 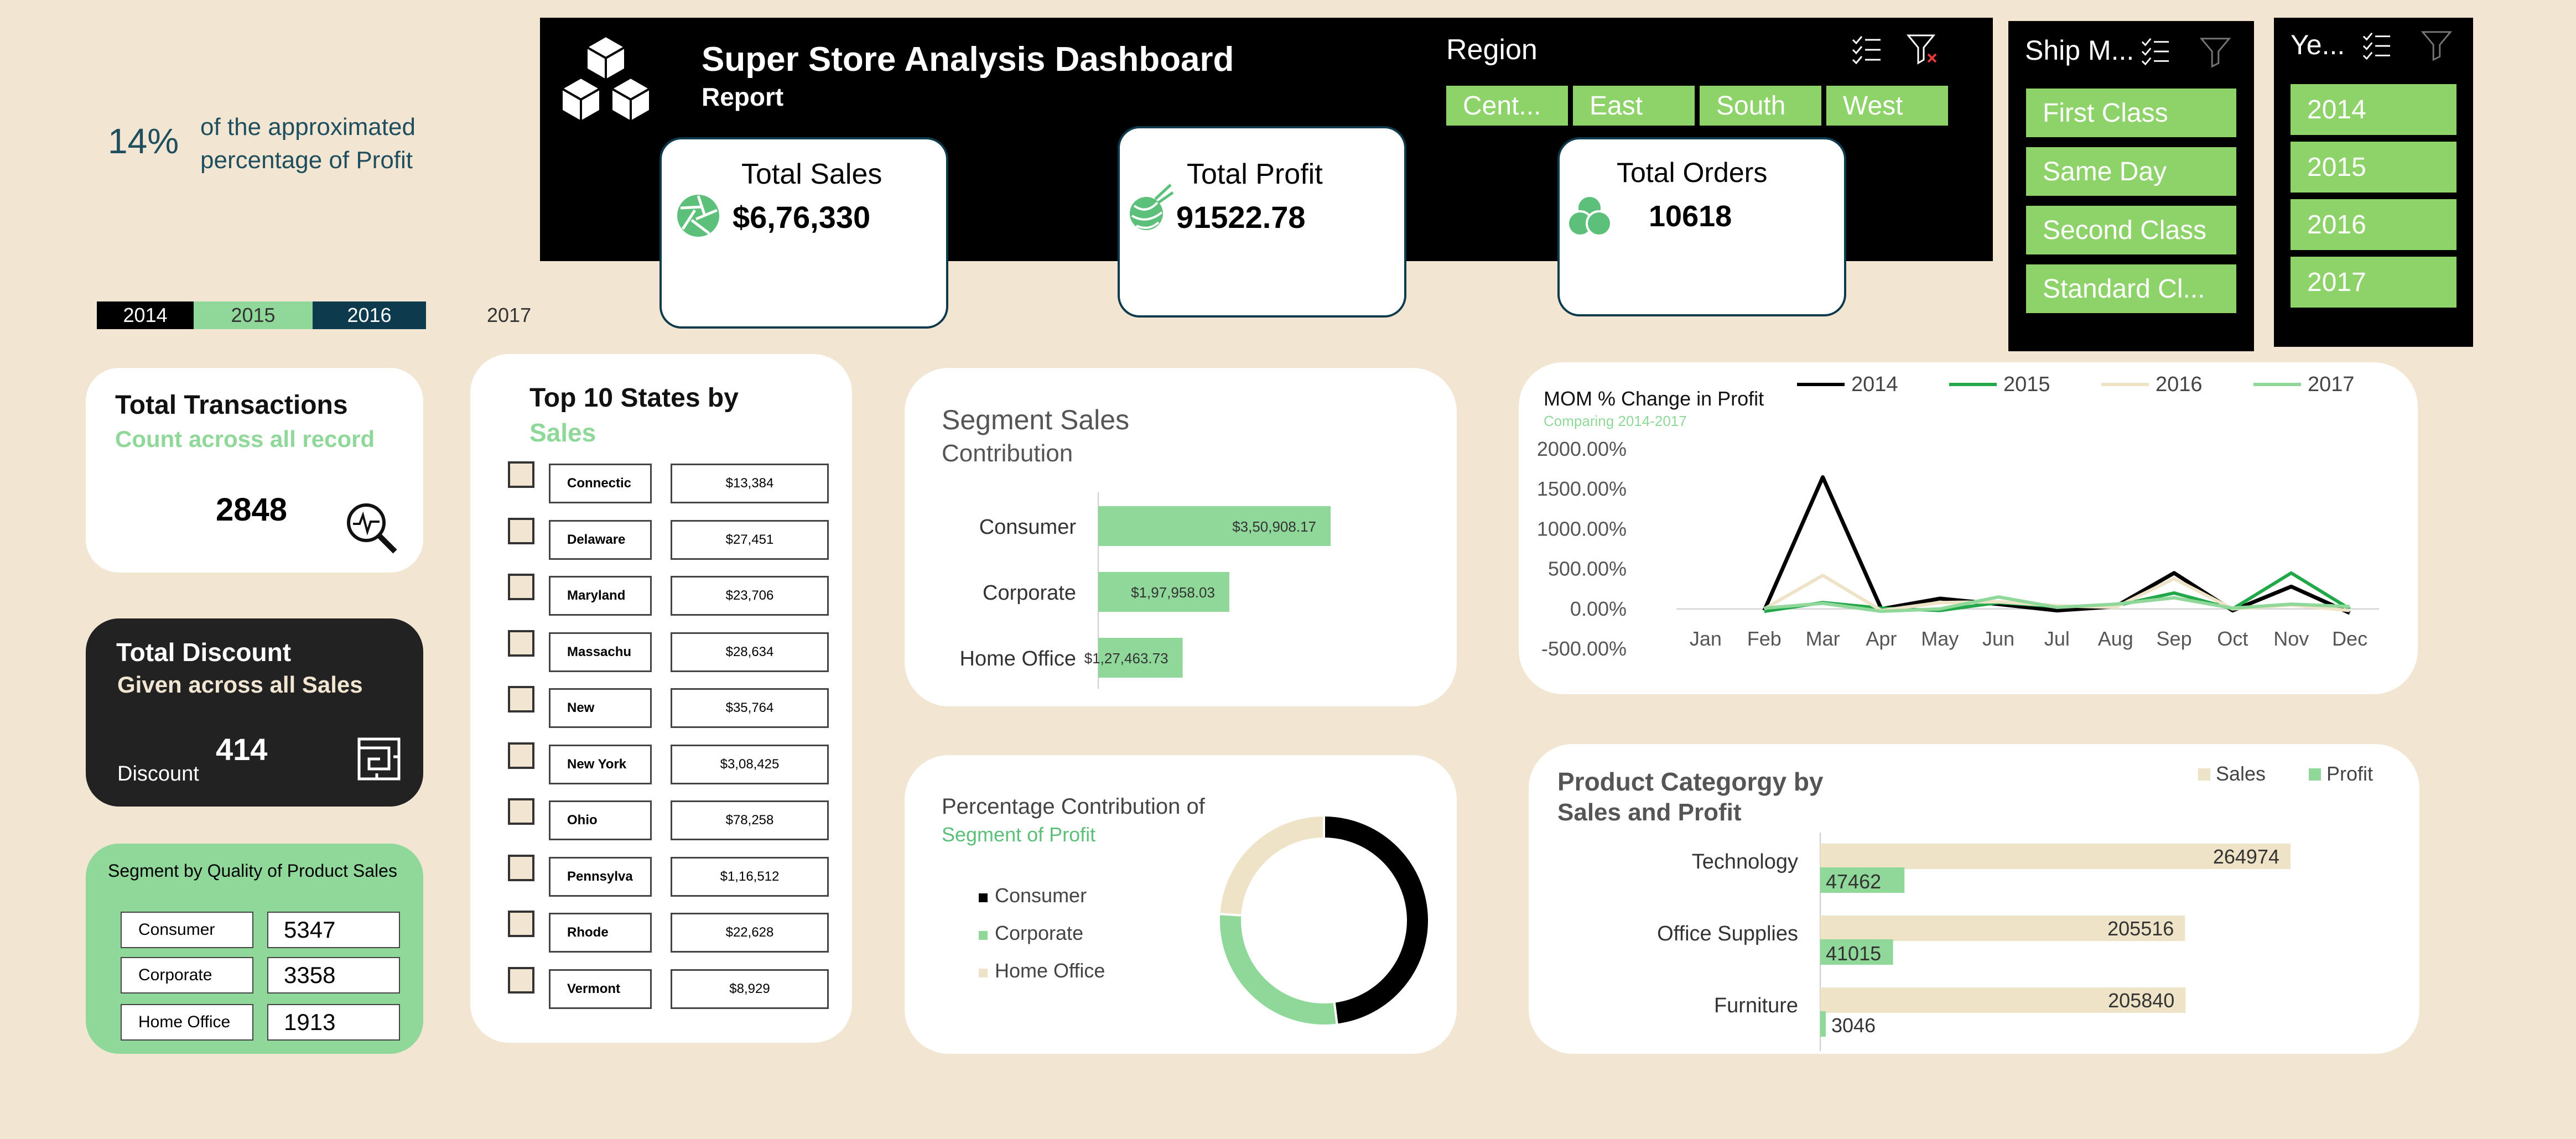 What do you see at coordinates (1727, 933) in the screenshot?
I see `category-label: Office Supplies` at bounding box center [1727, 933].